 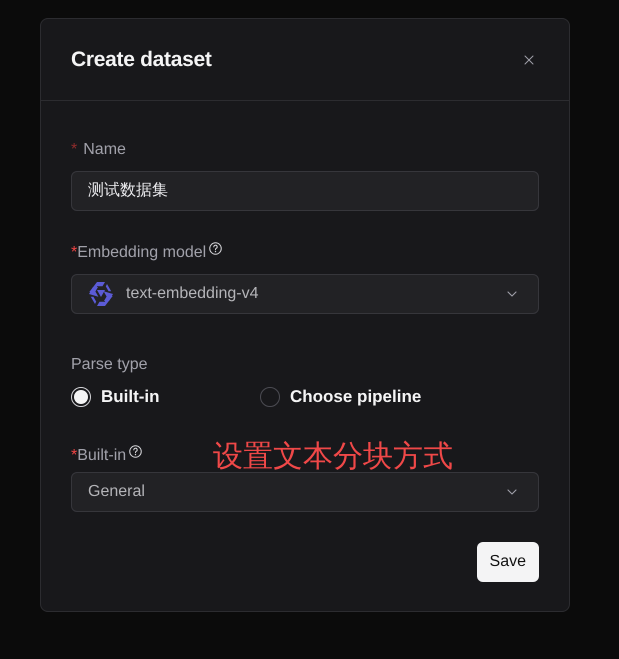 What do you see at coordinates (81, 397) in the screenshot?
I see `radio-selected-icon` at bounding box center [81, 397].